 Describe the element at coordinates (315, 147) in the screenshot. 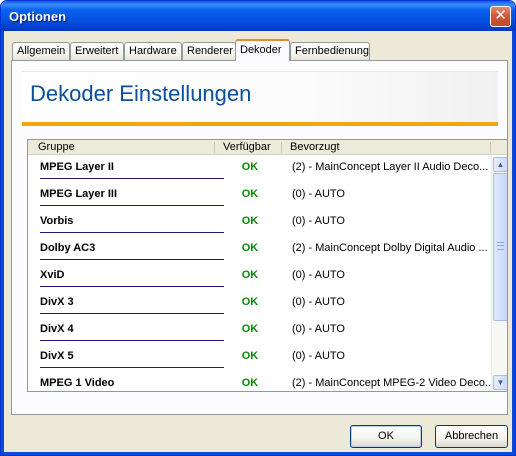

I see `column-header-preferred: Bevorzugt` at that location.